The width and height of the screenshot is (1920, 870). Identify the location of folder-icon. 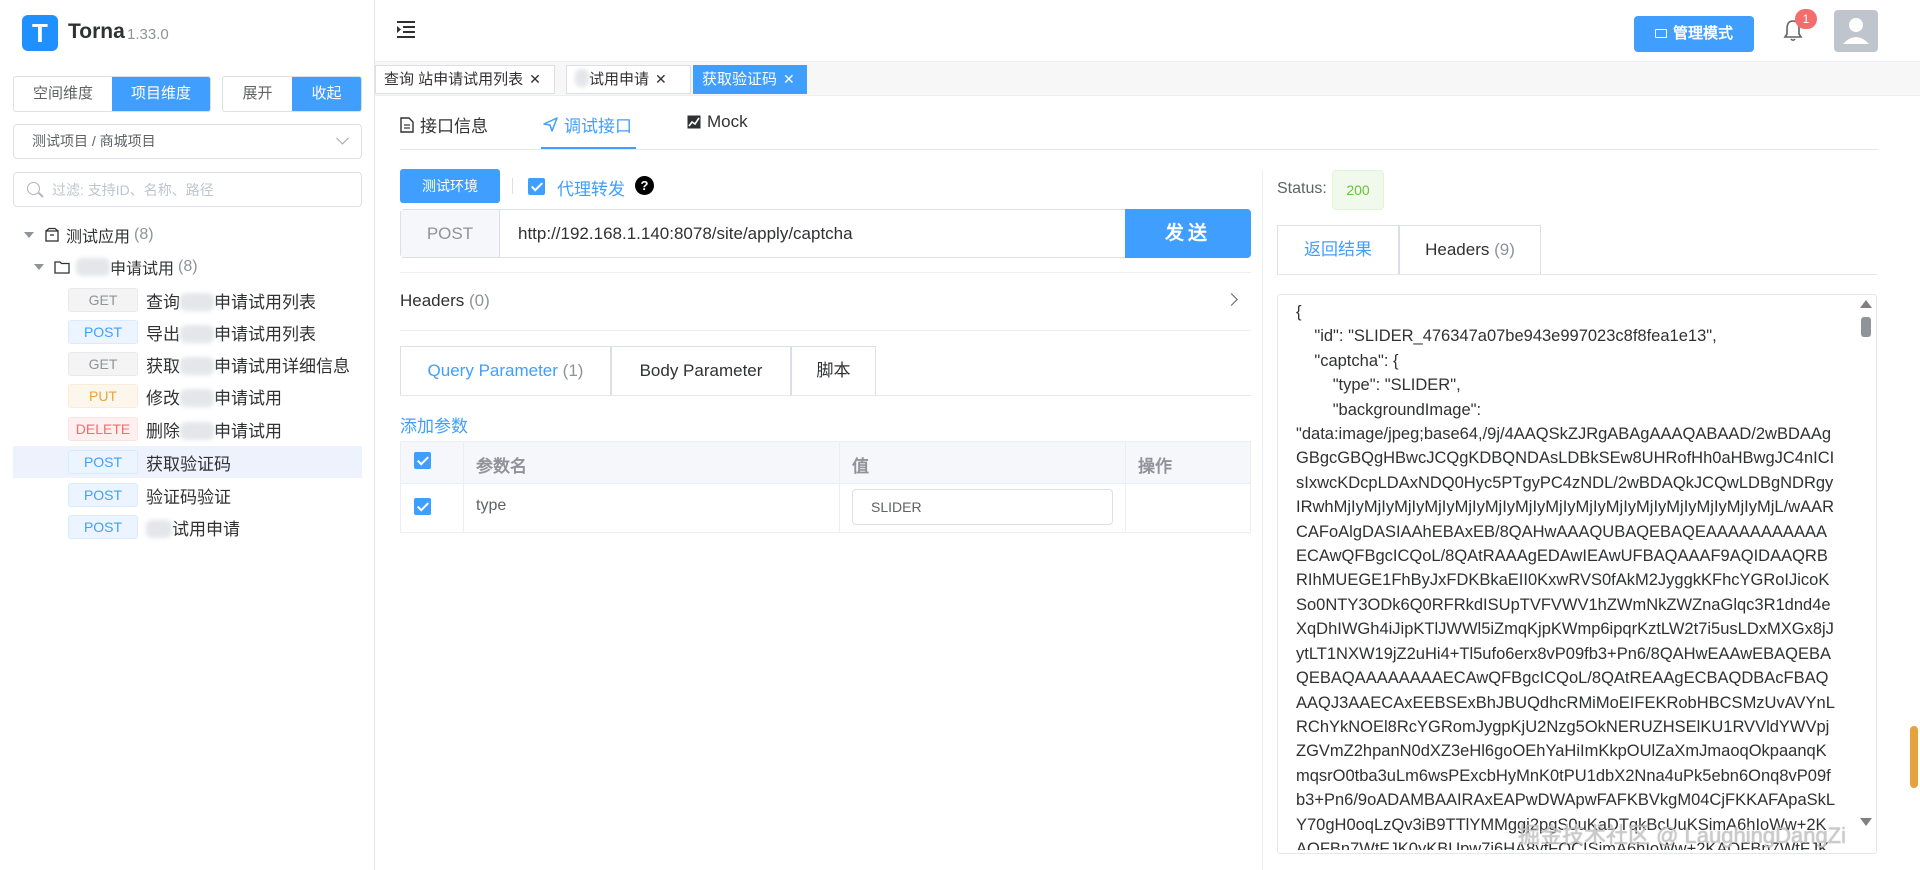
(62, 267).